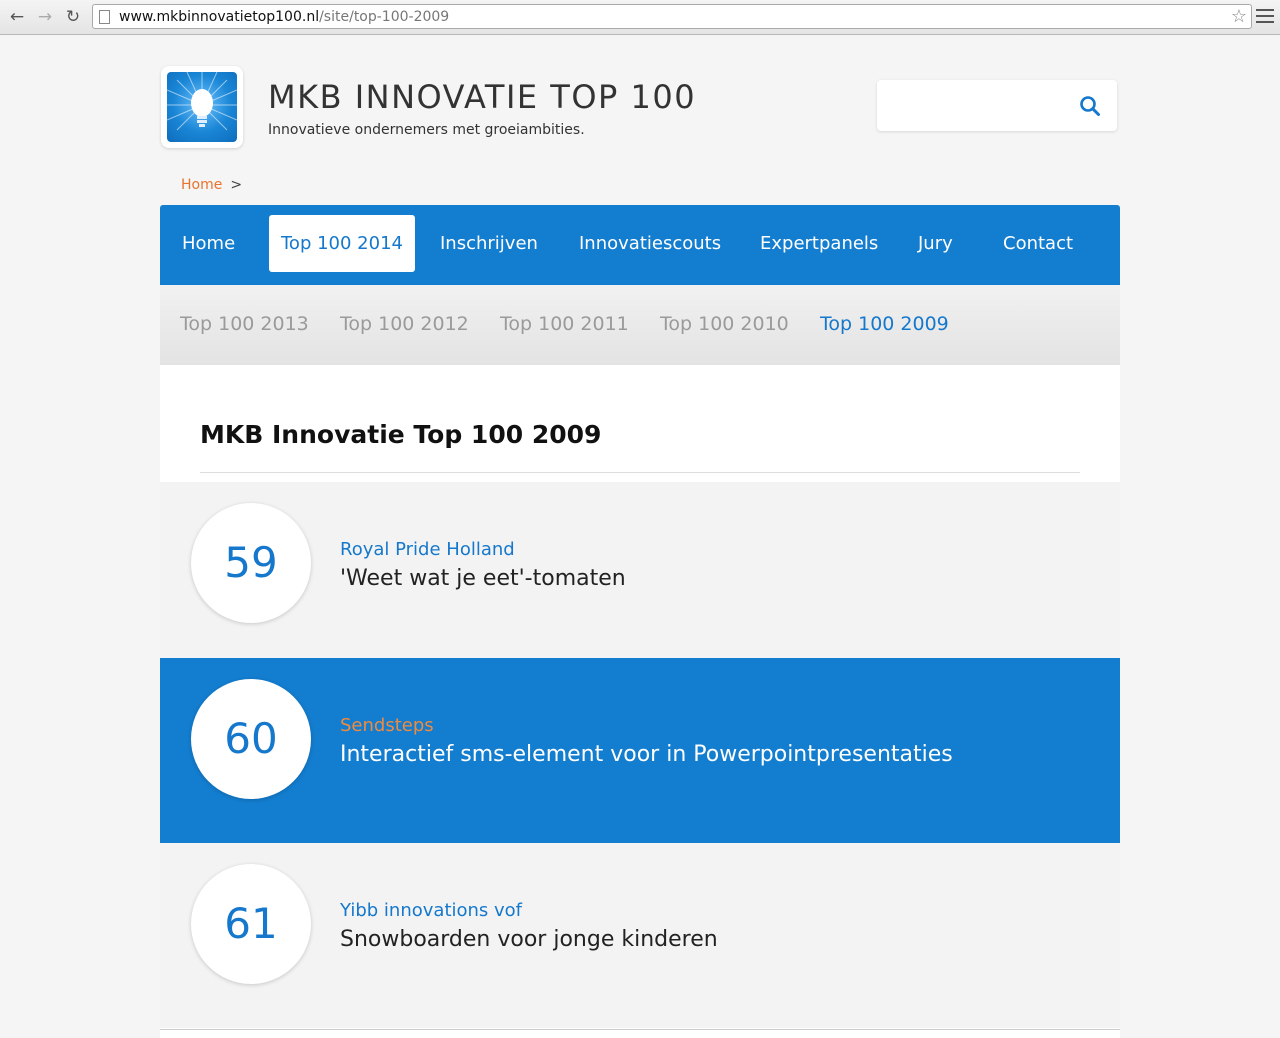  What do you see at coordinates (104, 17) in the screenshot?
I see `page-icon` at bounding box center [104, 17].